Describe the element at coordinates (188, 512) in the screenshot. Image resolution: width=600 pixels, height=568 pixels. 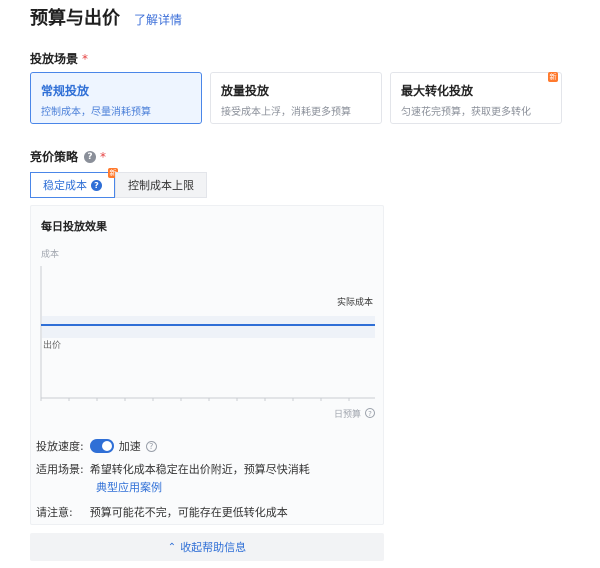
I see `note-text: 预算可能花不完，可能存在更低转化成本` at that location.